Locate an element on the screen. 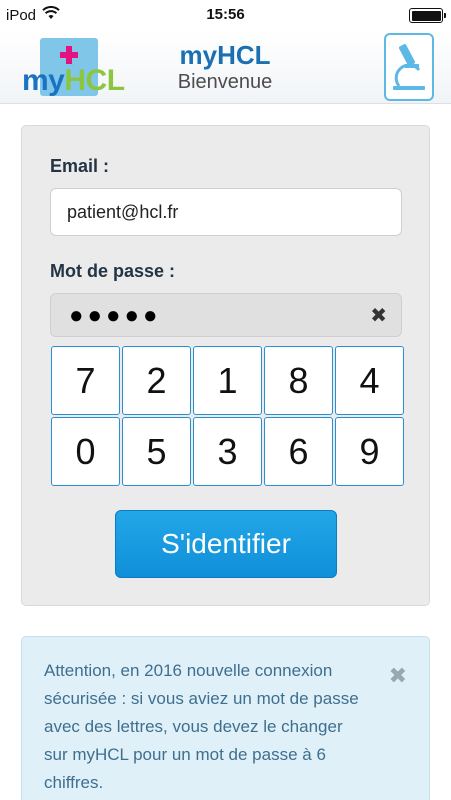 This screenshot has height=800, width=451. lab-results-button is located at coordinates (409, 67).